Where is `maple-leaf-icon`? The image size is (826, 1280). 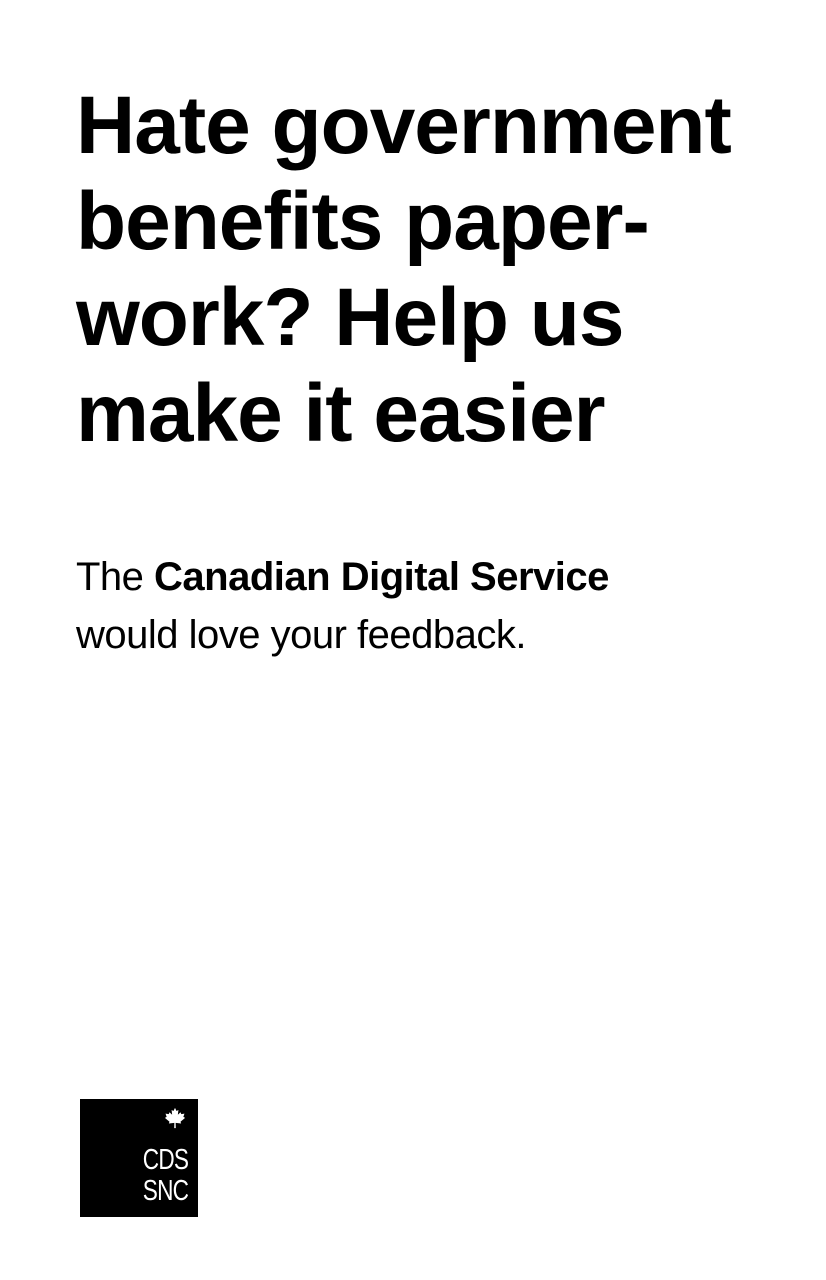 maple-leaf-icon is located at coordinates (175, 1118).